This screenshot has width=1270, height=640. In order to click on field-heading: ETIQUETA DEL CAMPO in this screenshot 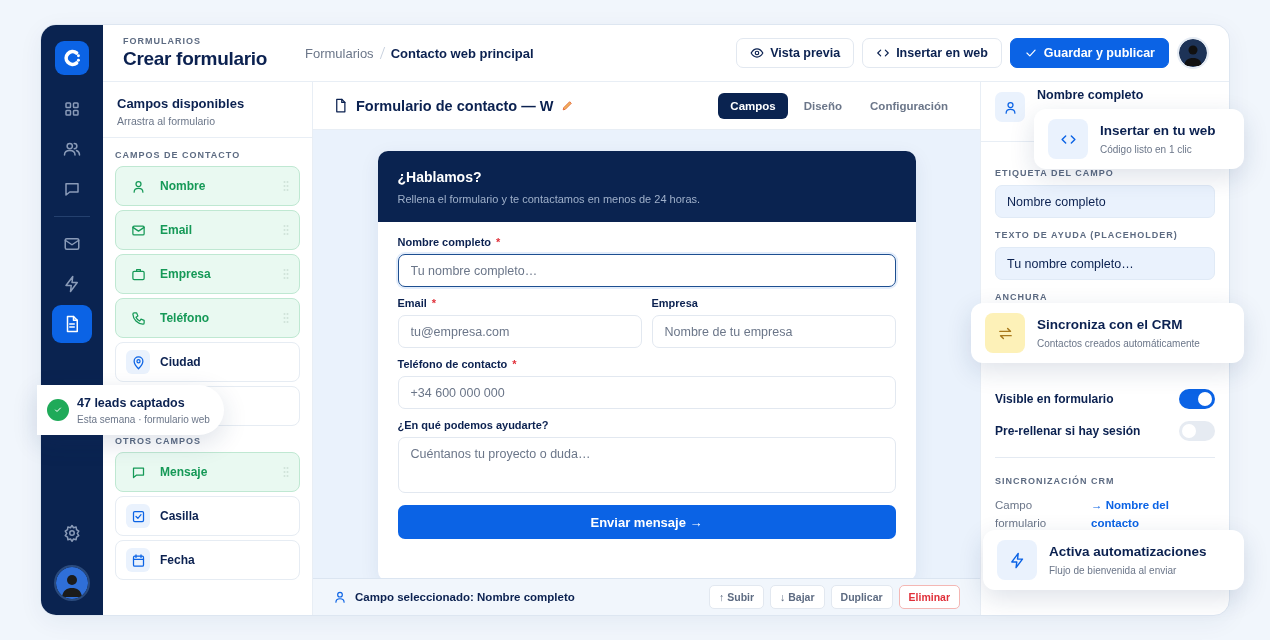, I will do `click(1055, 173)`.